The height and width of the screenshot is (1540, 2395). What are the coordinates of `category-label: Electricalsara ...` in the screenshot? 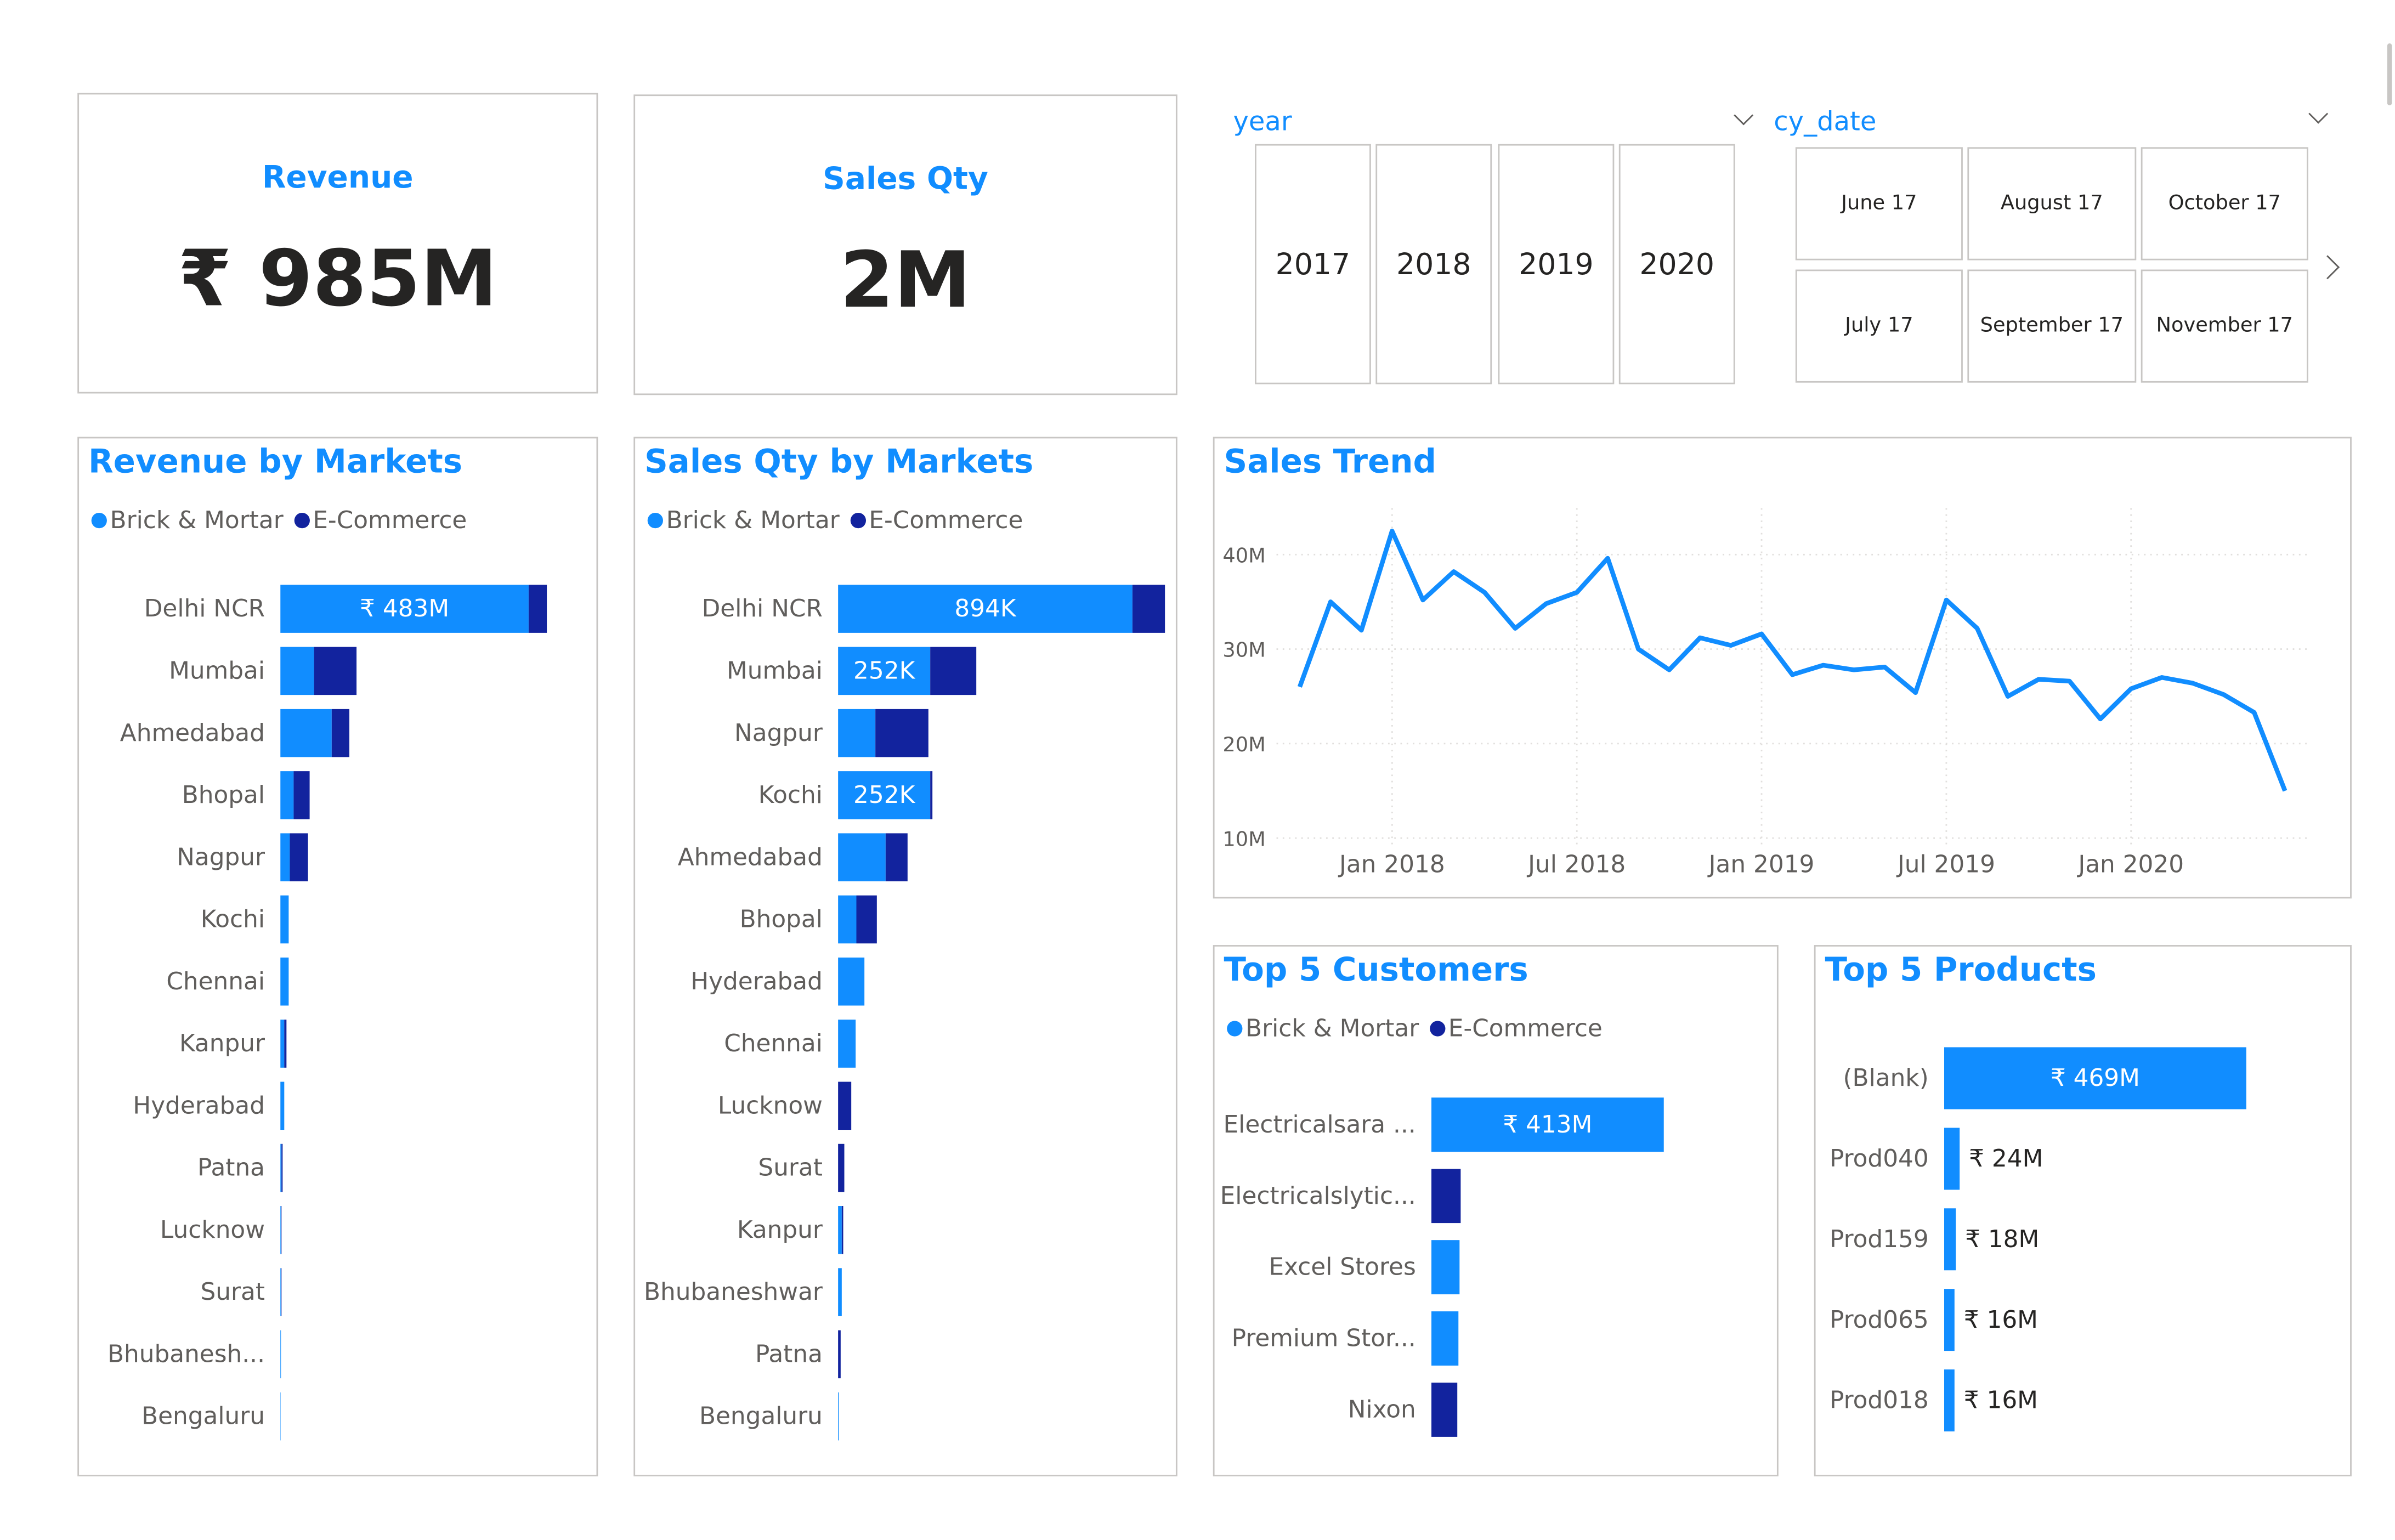 It's located at (1320, 1125).